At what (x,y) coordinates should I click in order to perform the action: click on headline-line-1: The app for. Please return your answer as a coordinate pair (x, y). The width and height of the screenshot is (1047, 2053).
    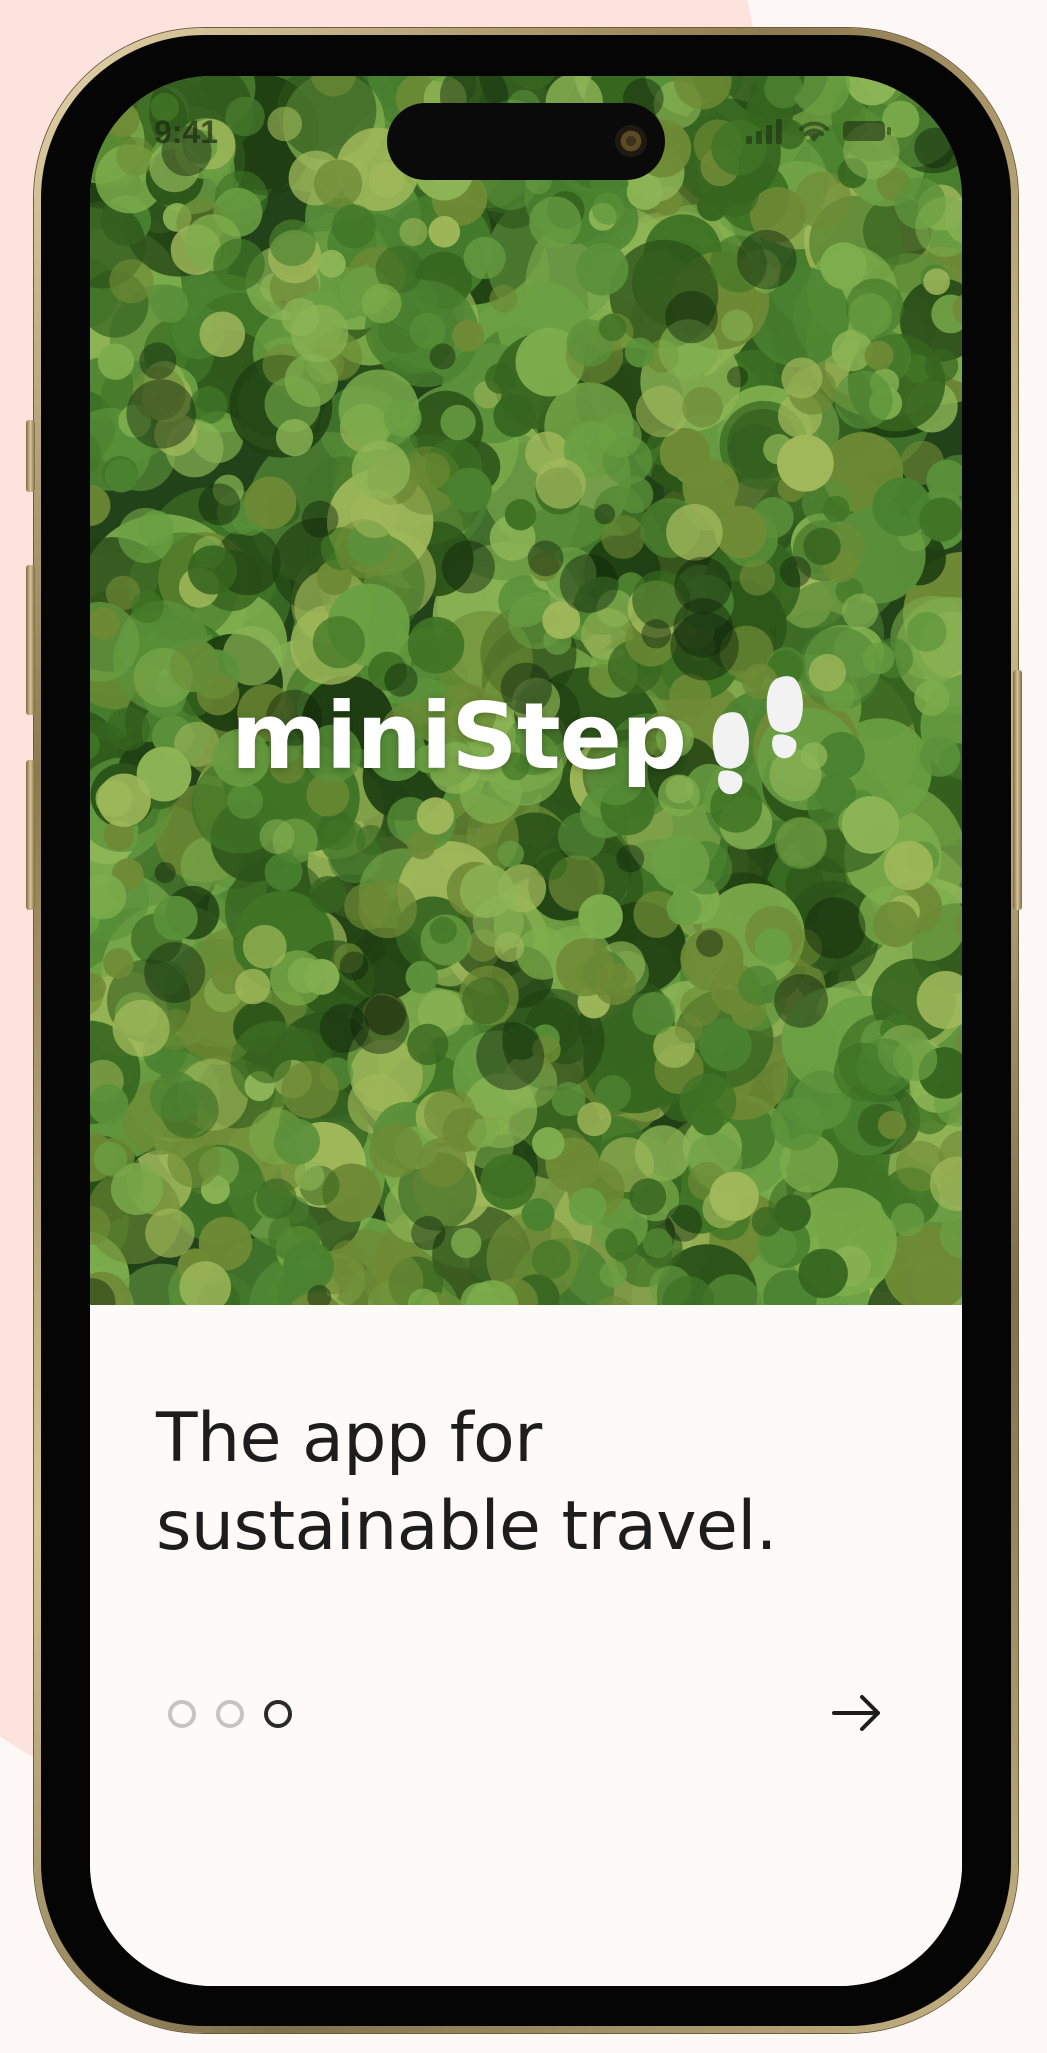
    Looking at the image, I should click on (349, 1438).